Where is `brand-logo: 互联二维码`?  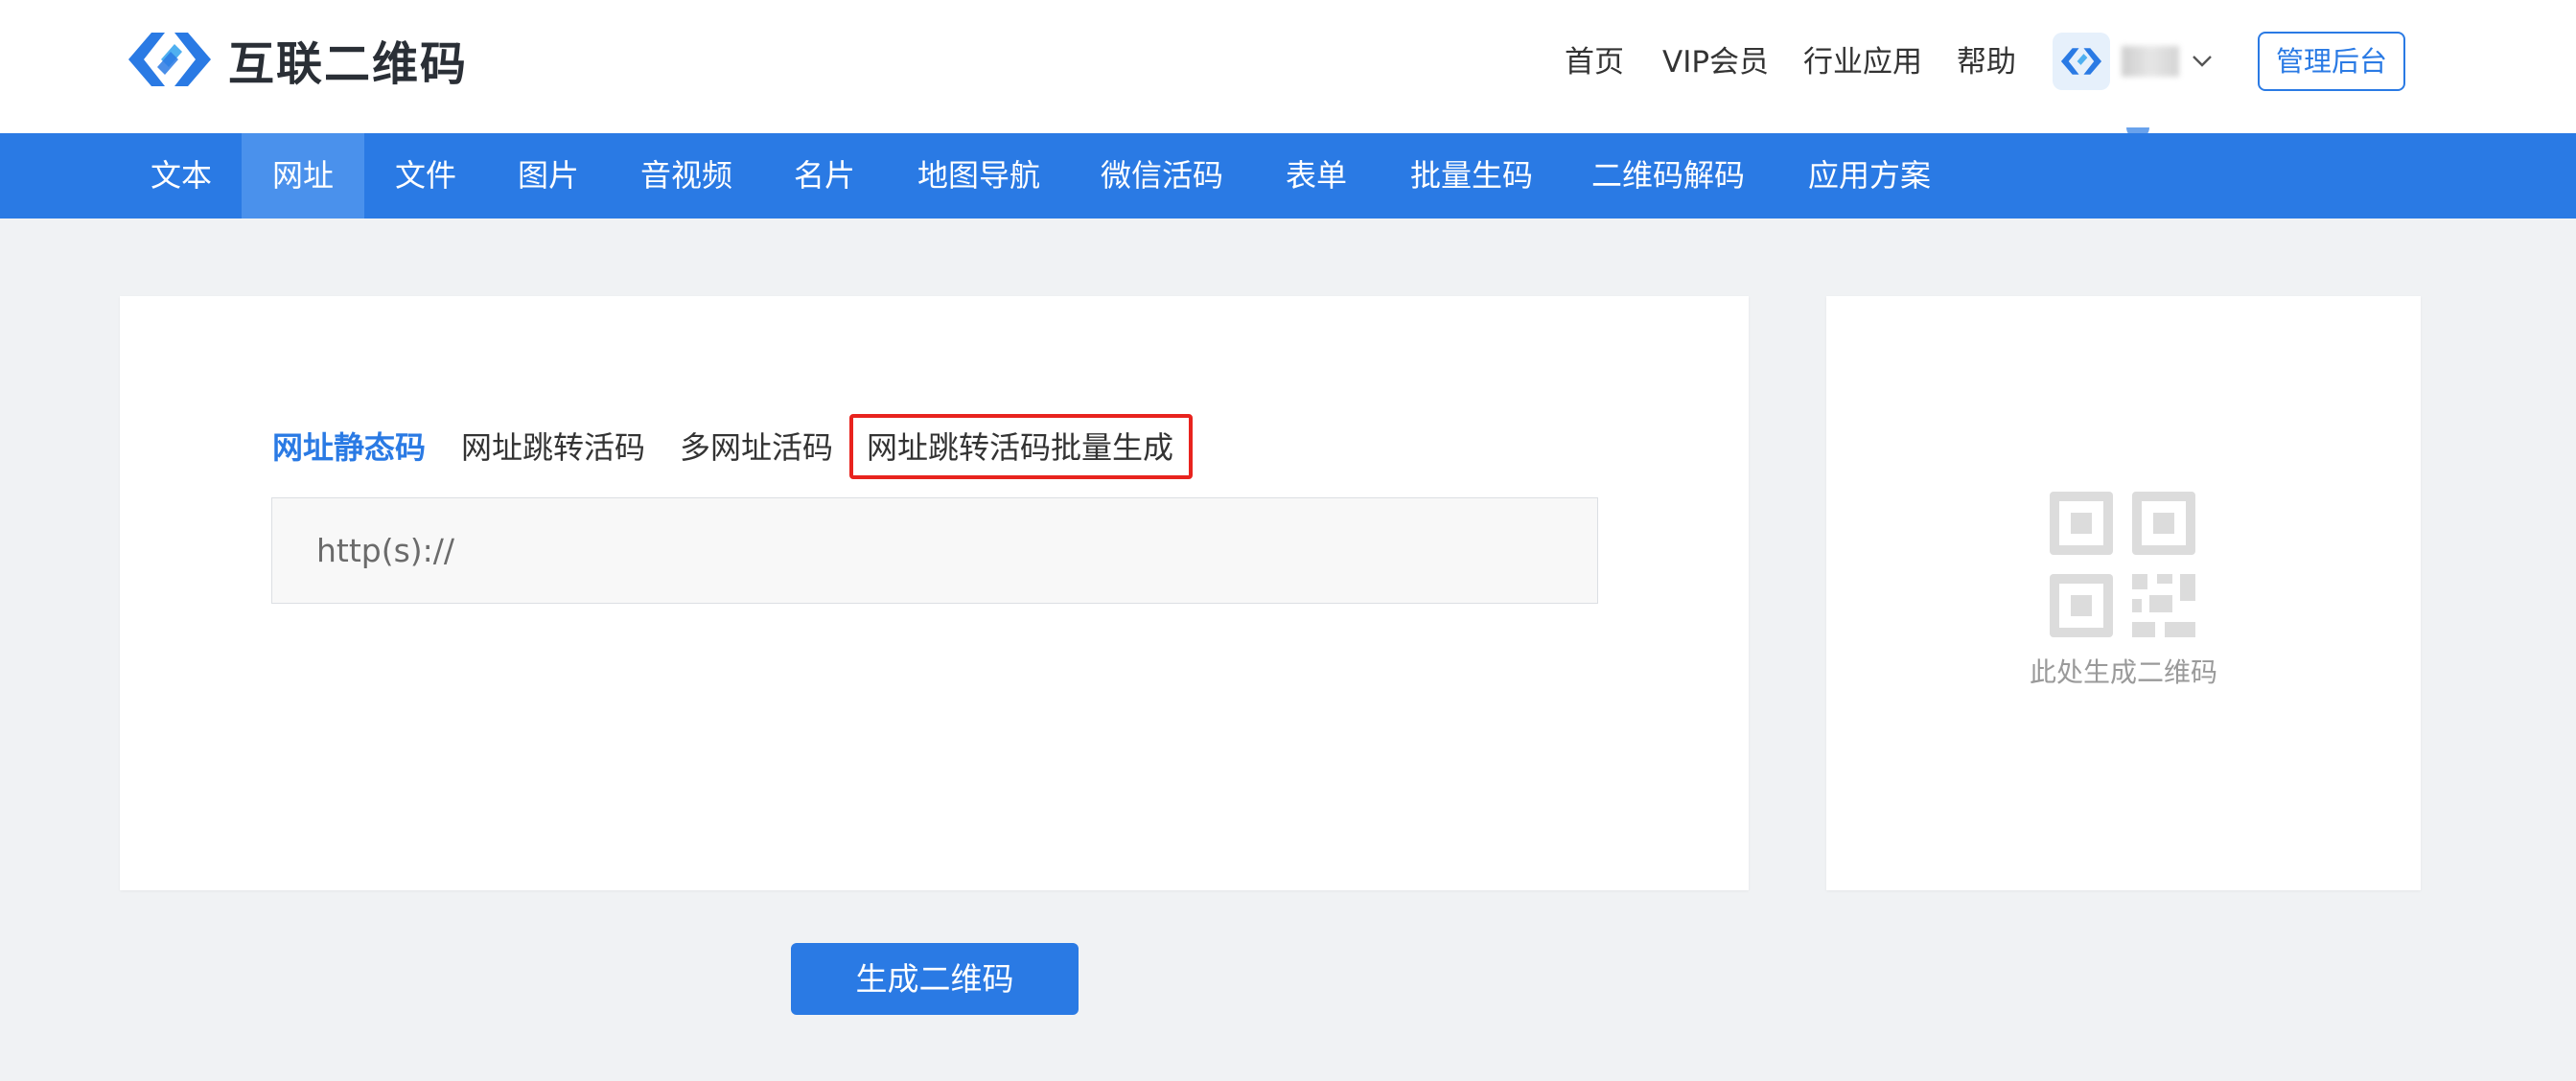 brand-logo: 互联二维码 is located at coordinates (296, 59).